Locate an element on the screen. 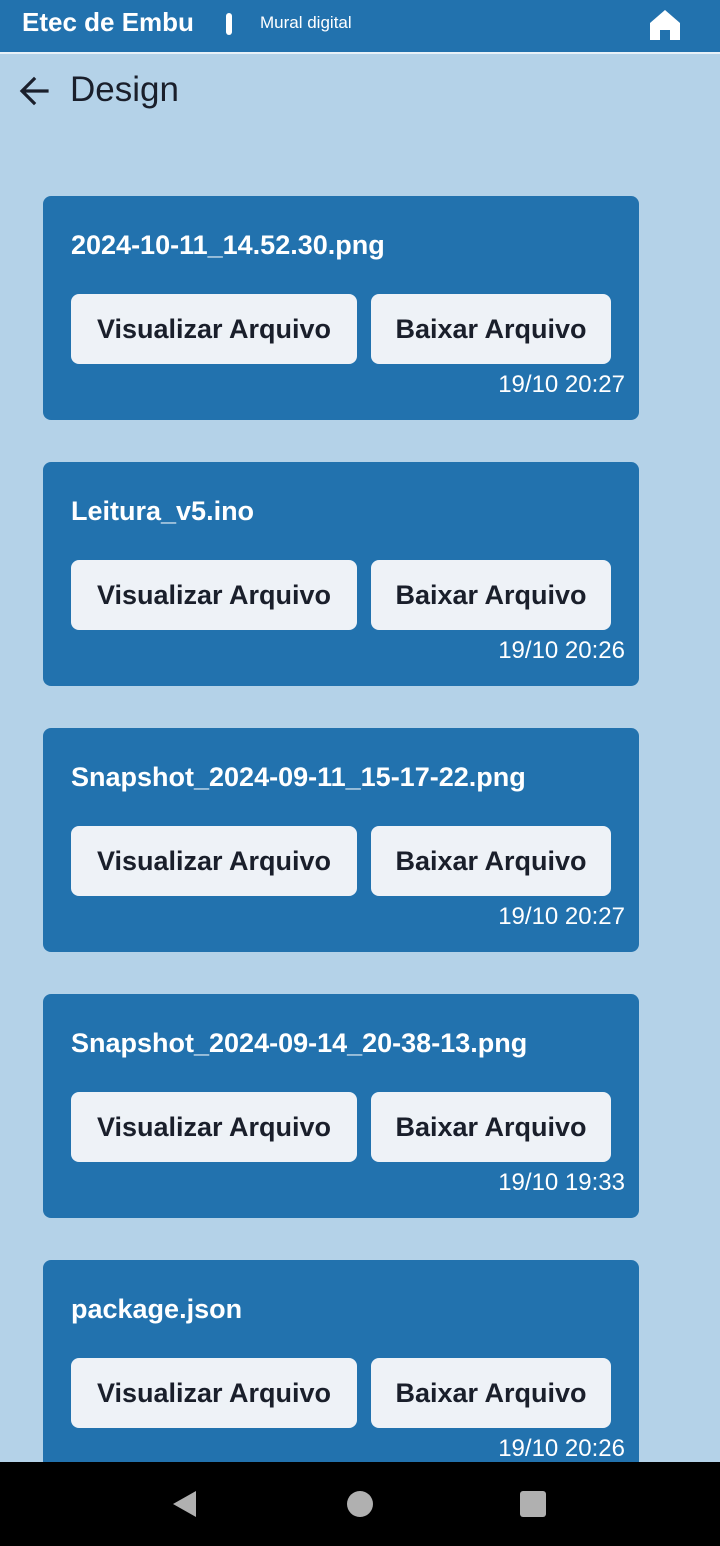 The width and height of the screenshot is (720, 1546). back-button is located at coordinates (35, 91).